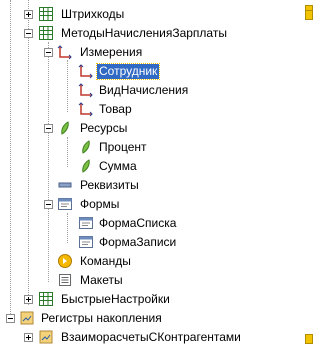  I want to click on tree-item-label: БыстрыеНастройки, so click(115, 299).